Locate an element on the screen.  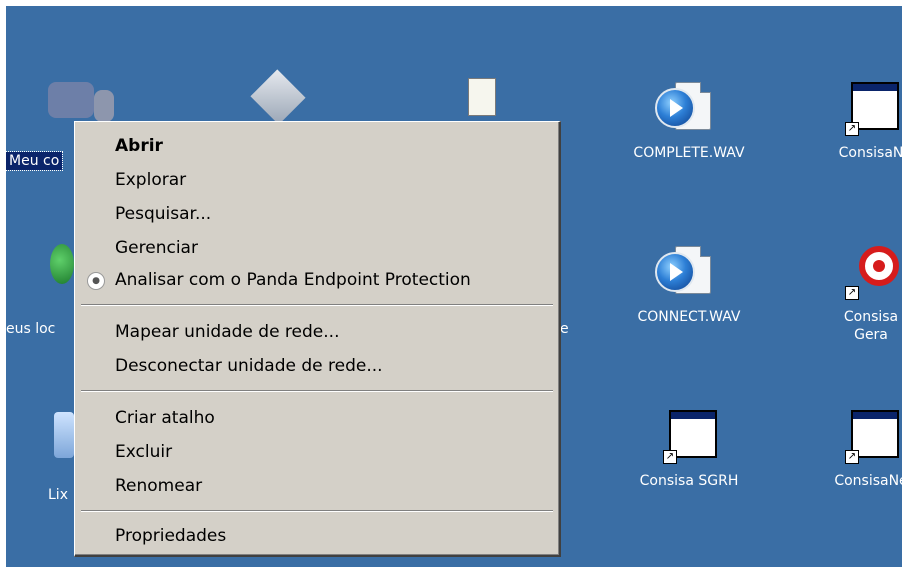
recycle-bin-icon is located at coordinates (64, 435).